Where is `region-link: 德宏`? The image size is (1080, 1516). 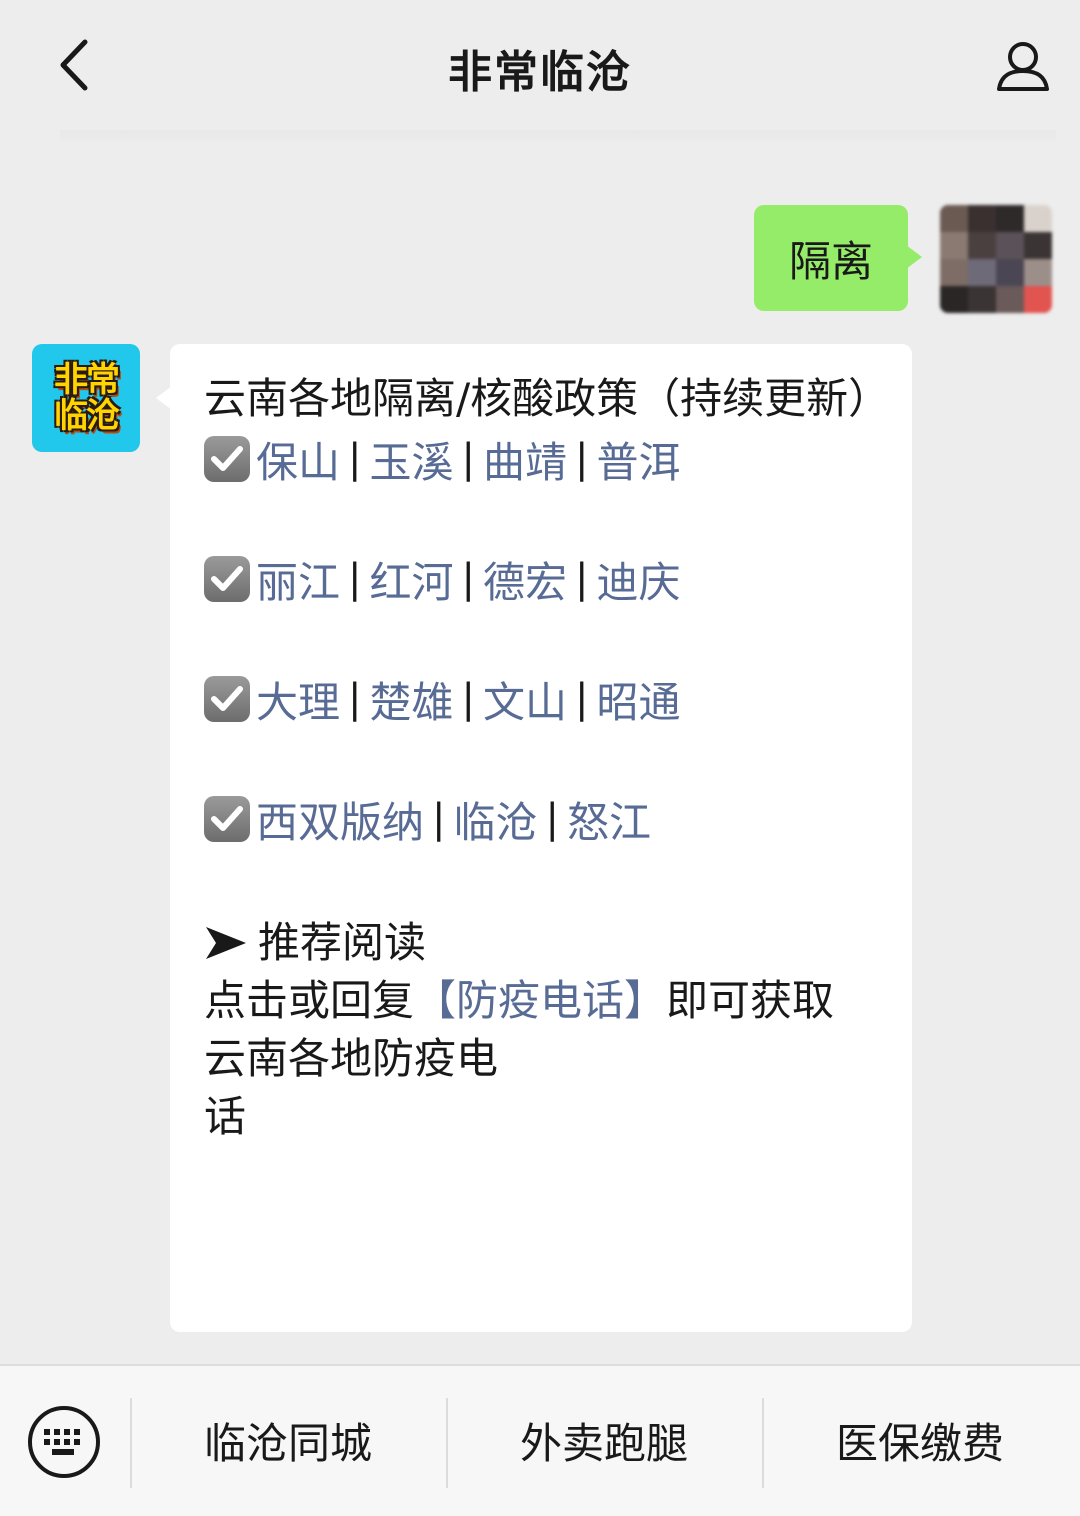 region-link: 德宏 is located at coordinates (525, 579).